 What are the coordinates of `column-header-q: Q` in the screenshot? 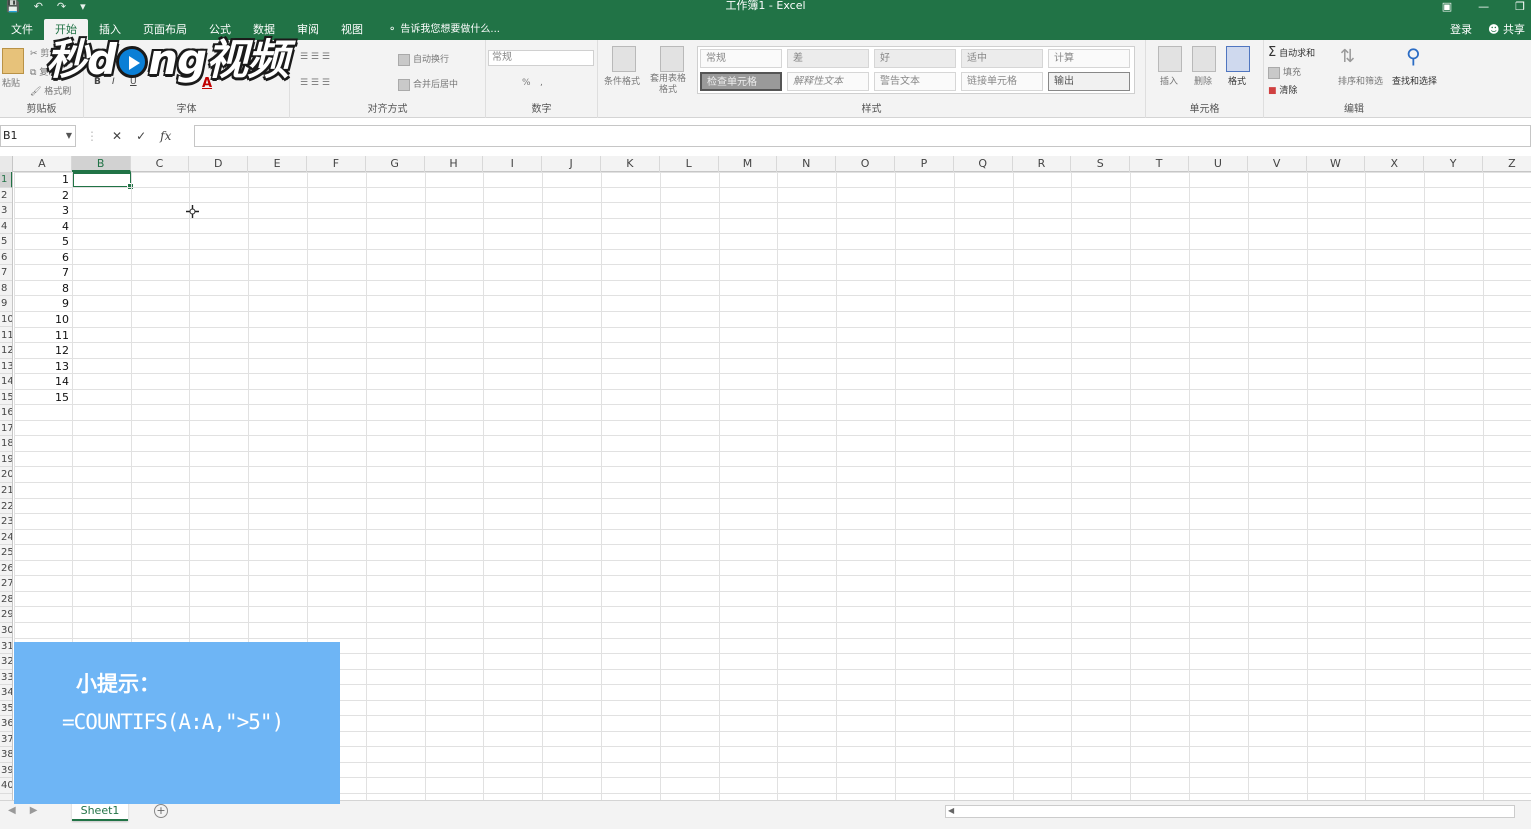 It's located at (983, 164).